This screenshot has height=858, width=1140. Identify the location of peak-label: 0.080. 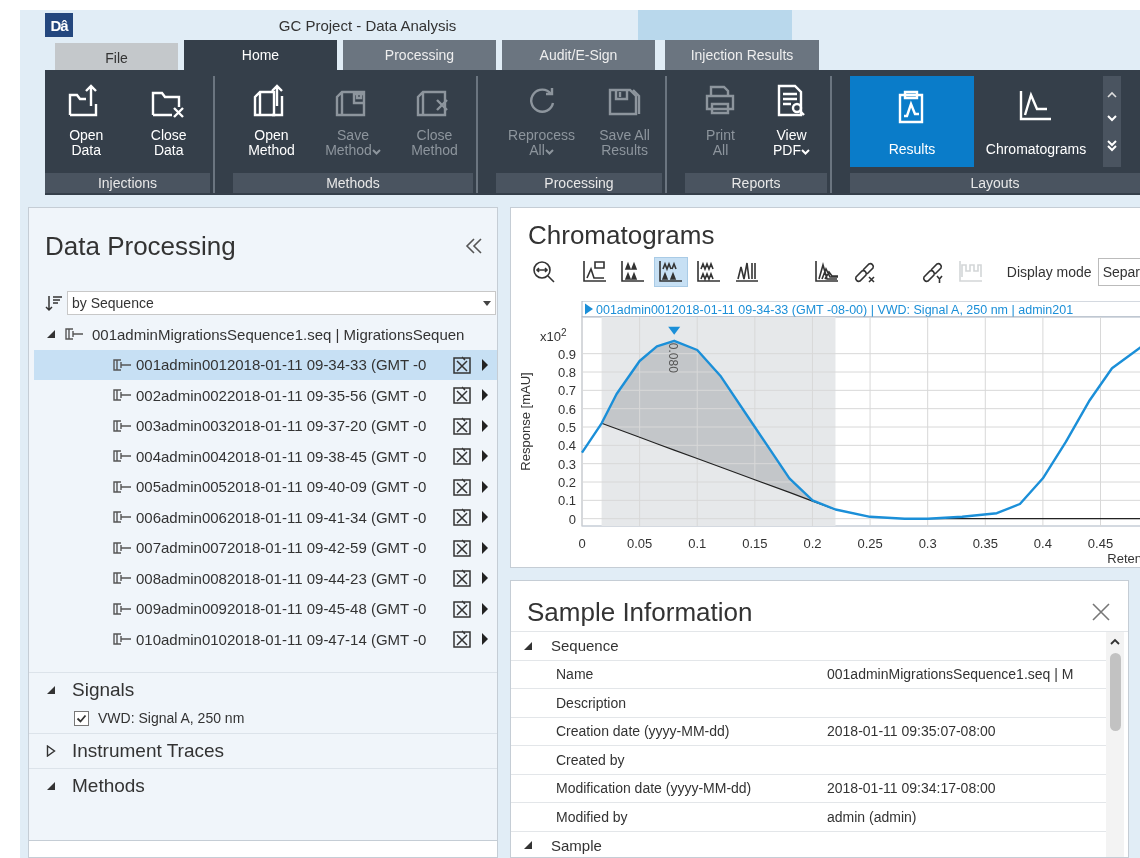
(673, 357).